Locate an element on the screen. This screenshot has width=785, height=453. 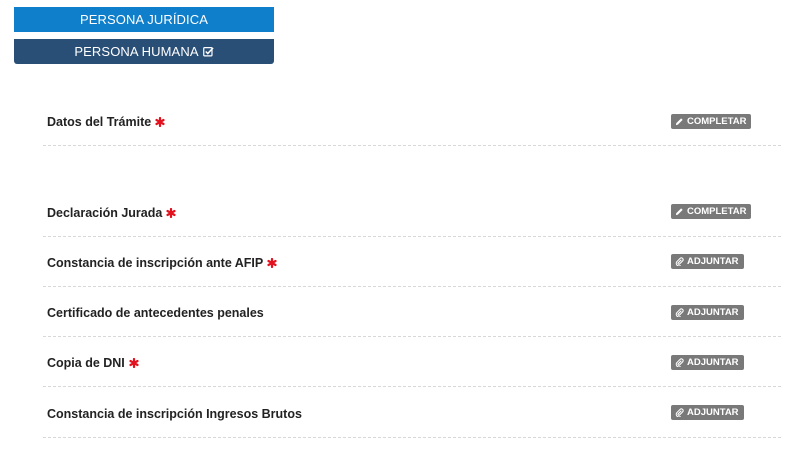
tab-persona-juridica-label: PERSONA JURÍDICA is located at coordinates (143, 19).